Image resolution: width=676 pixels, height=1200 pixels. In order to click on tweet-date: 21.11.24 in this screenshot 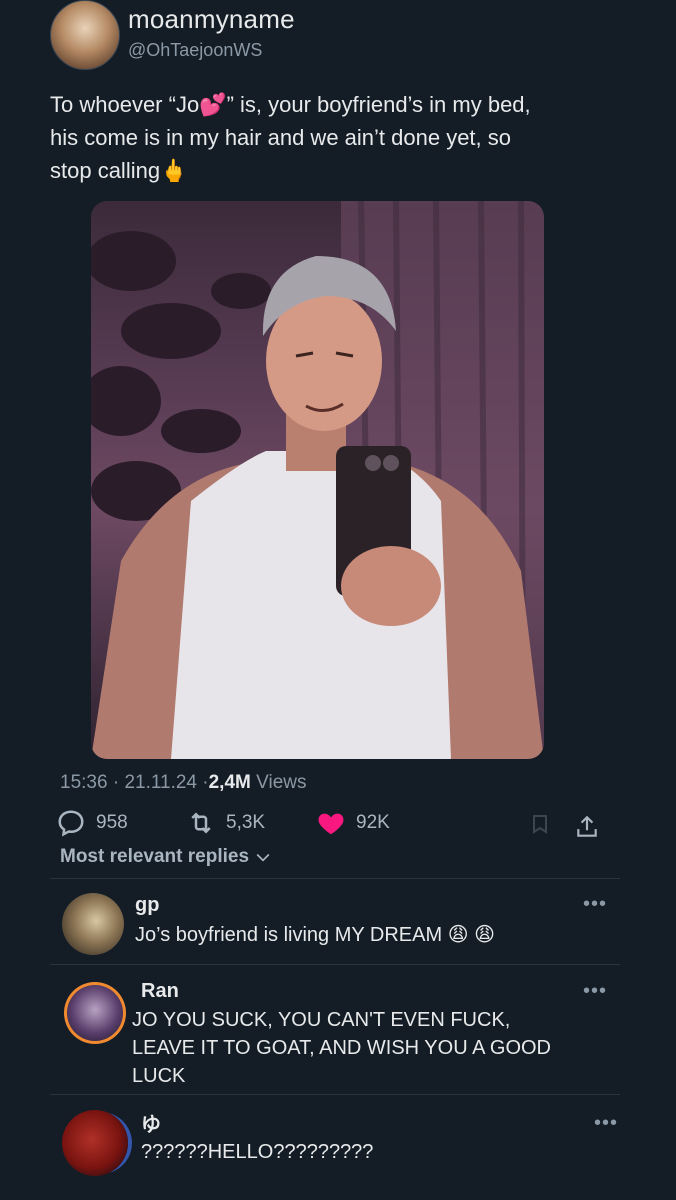, I will do `click(160, 782)`.